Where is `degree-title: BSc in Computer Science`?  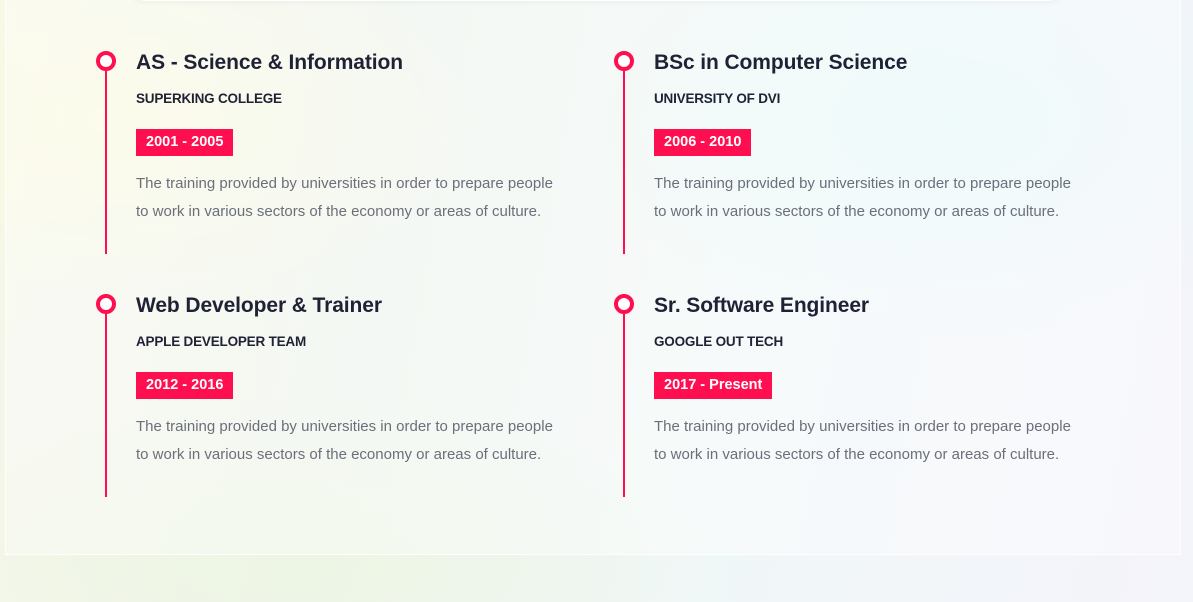 degree-title: BSc in Computer Science is located at coordinates (781, 62).